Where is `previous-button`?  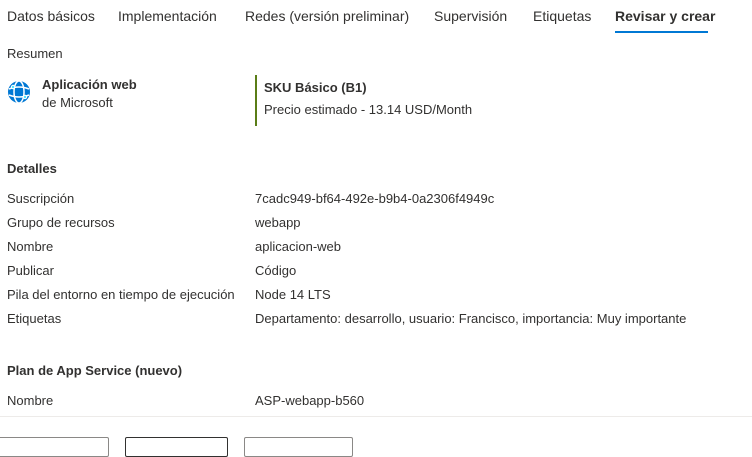
previous-button is located at coordinates (54, 447).